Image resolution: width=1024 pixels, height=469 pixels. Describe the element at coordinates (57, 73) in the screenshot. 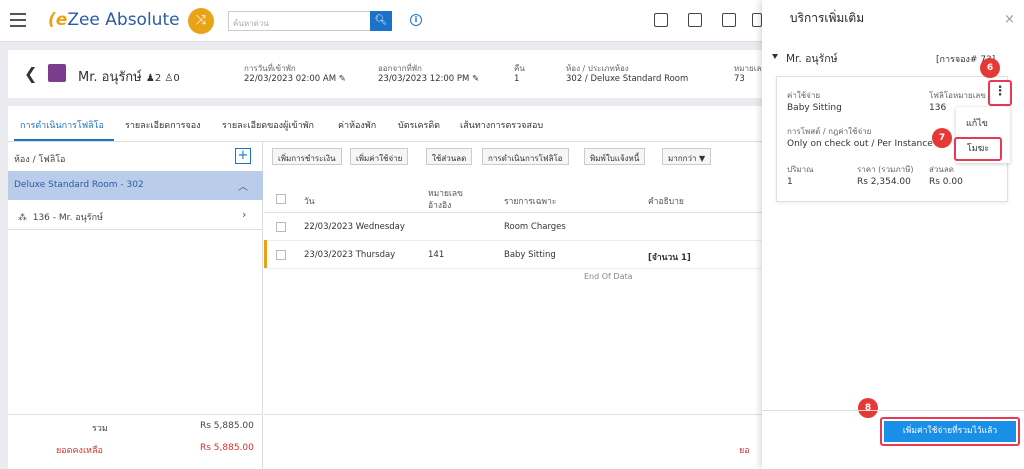

I see `building-icon` at that location.